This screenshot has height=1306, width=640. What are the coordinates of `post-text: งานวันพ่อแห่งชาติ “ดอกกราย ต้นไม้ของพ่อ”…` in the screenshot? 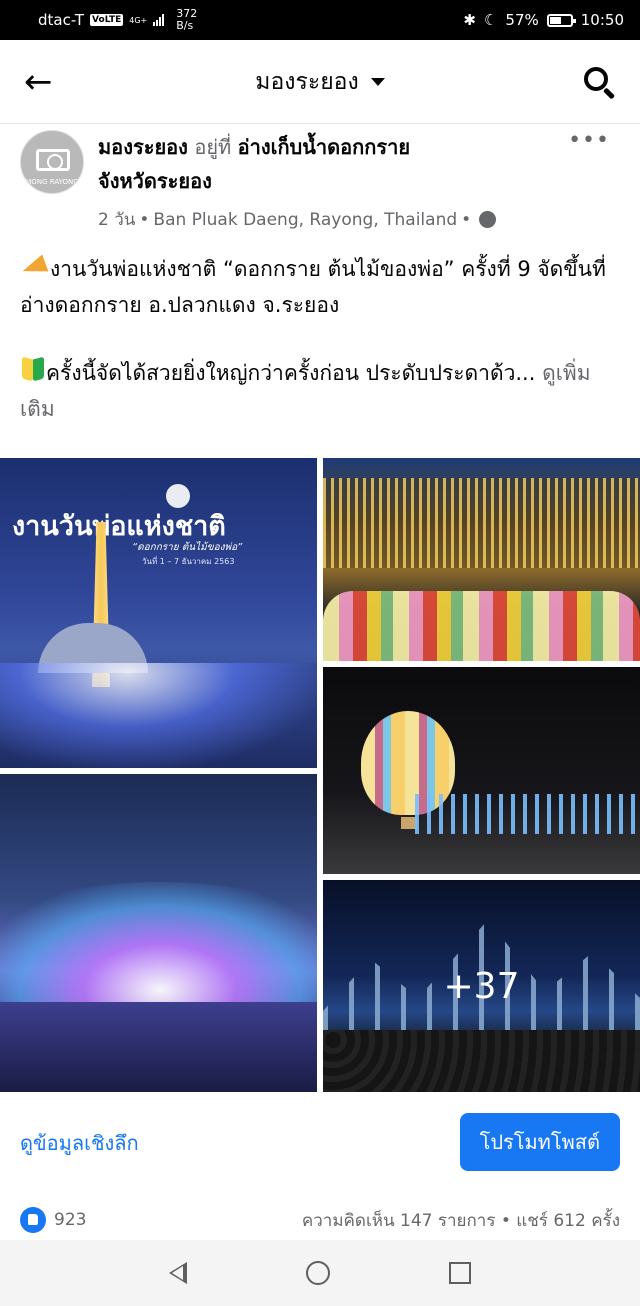 It's located at (320, 330).